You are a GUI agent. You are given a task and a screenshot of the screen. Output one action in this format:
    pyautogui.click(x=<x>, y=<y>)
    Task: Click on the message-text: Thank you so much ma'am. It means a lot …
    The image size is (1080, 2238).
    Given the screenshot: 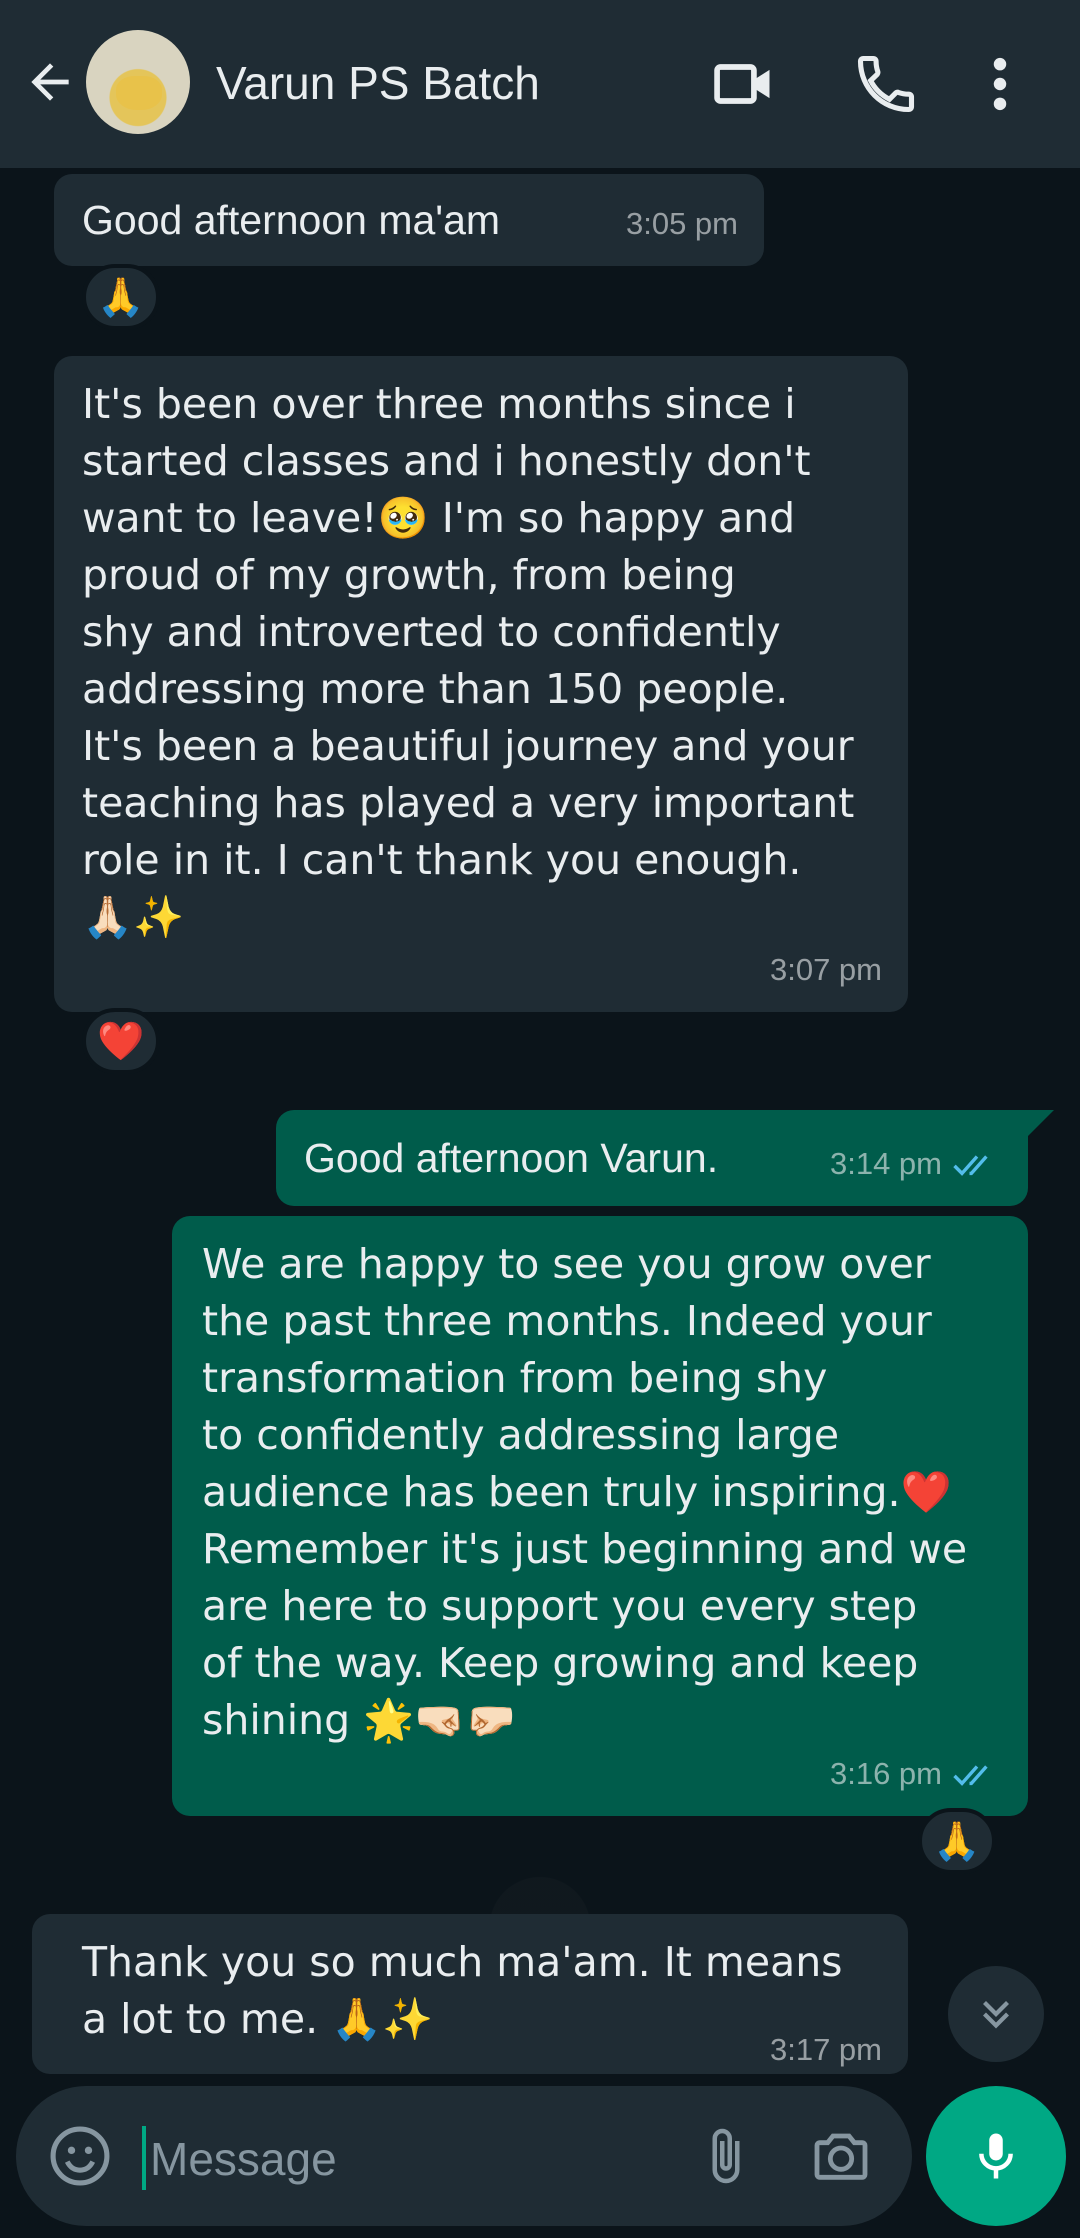 What is the action you would take?
    pyautogui.click(x=462, y=1990)
    